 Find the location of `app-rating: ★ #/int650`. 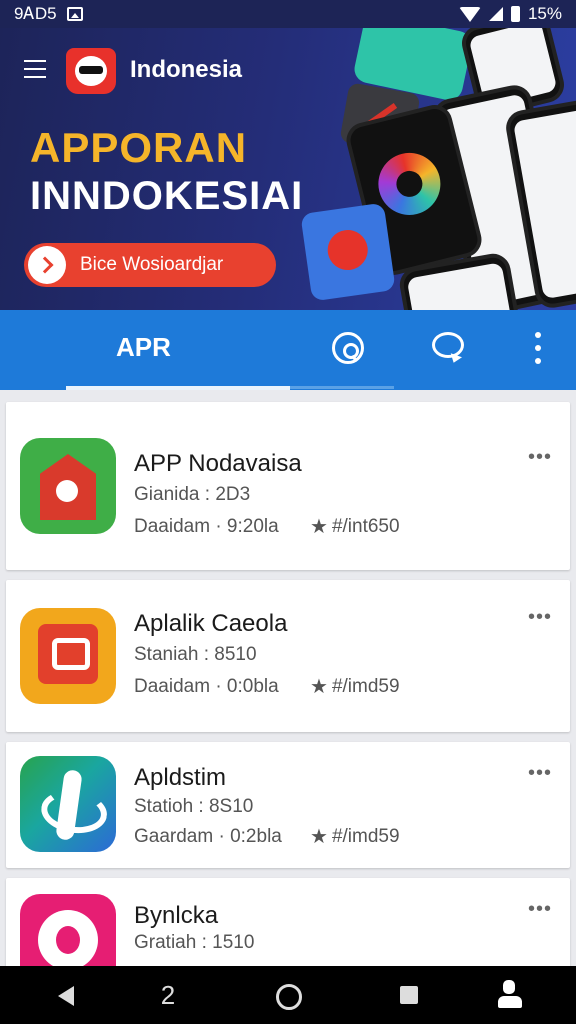

app-rating: ★ #/int650 is located at coordinates (355, 526).